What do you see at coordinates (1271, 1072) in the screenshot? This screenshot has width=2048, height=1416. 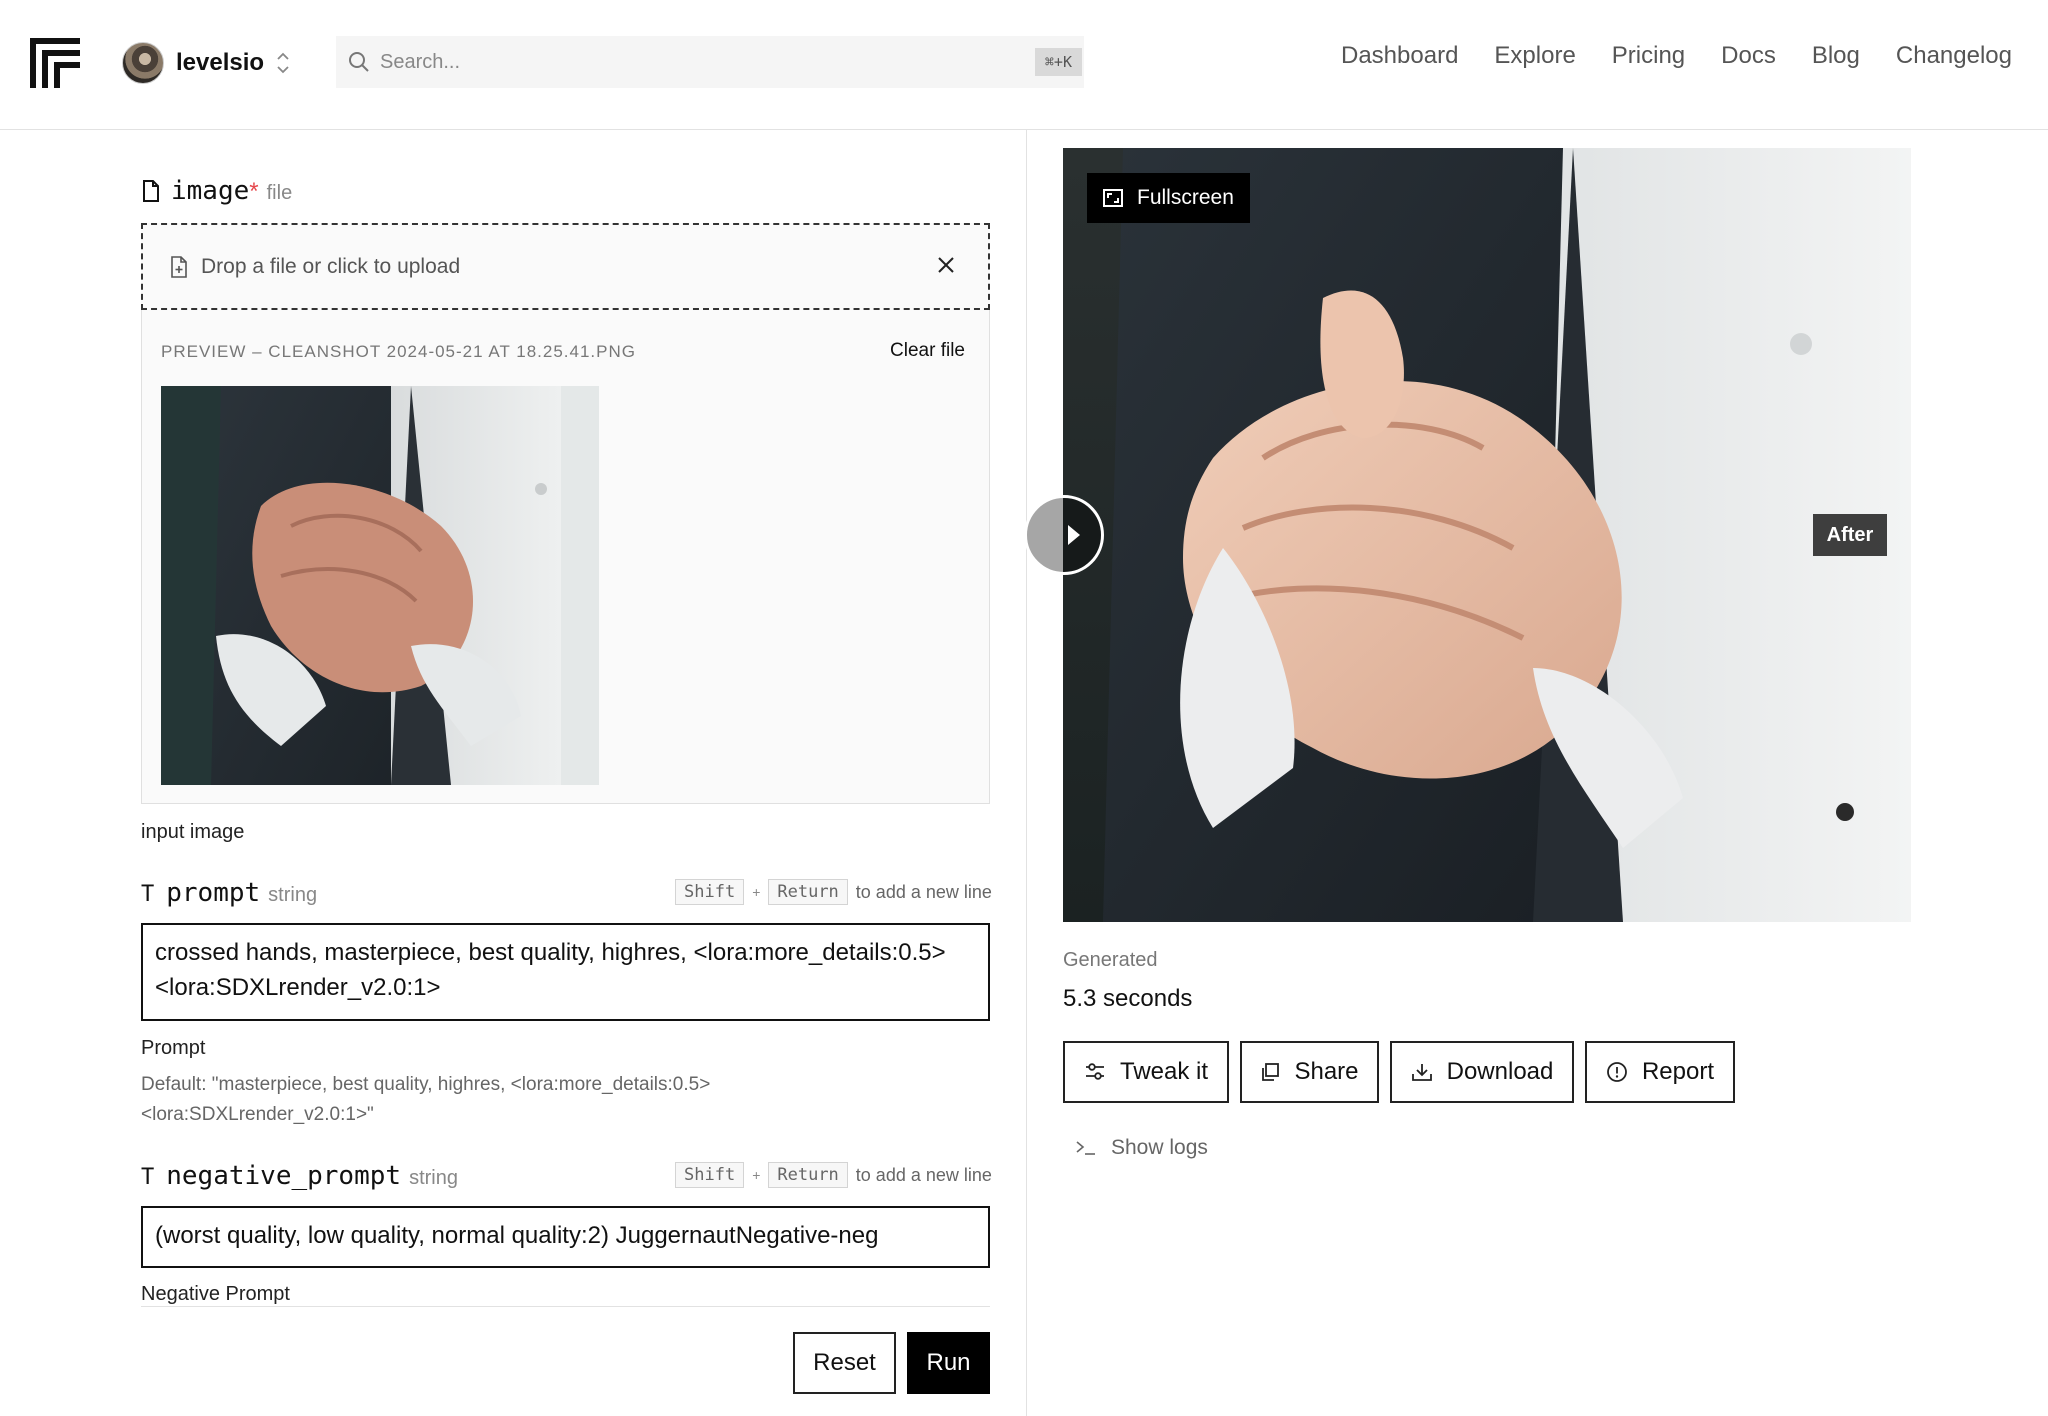 I see `copy-icon` at bounding box center [1271, 1072].